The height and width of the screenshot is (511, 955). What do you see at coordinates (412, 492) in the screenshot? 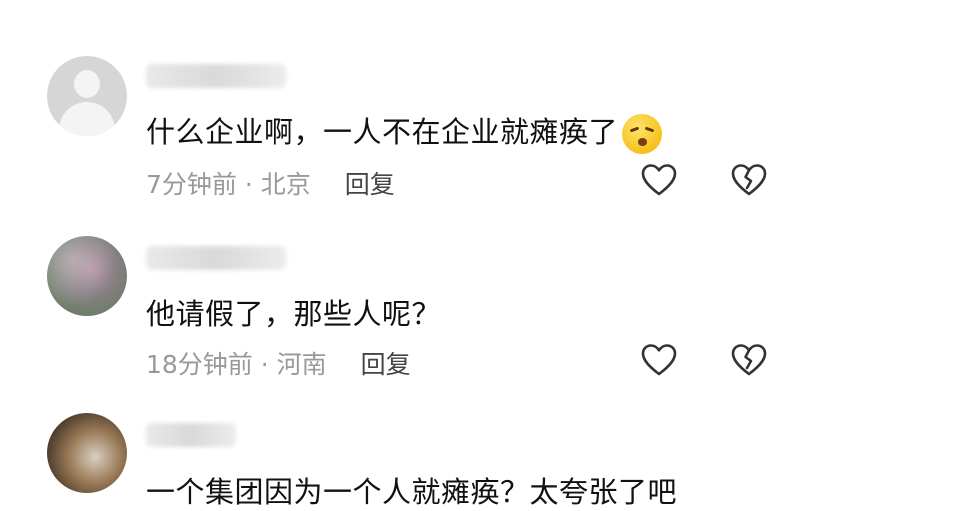
I see `comment-text: 一个集团因为一个人就瘫痪？太夸张了吧` at bounding box center [412, 492].